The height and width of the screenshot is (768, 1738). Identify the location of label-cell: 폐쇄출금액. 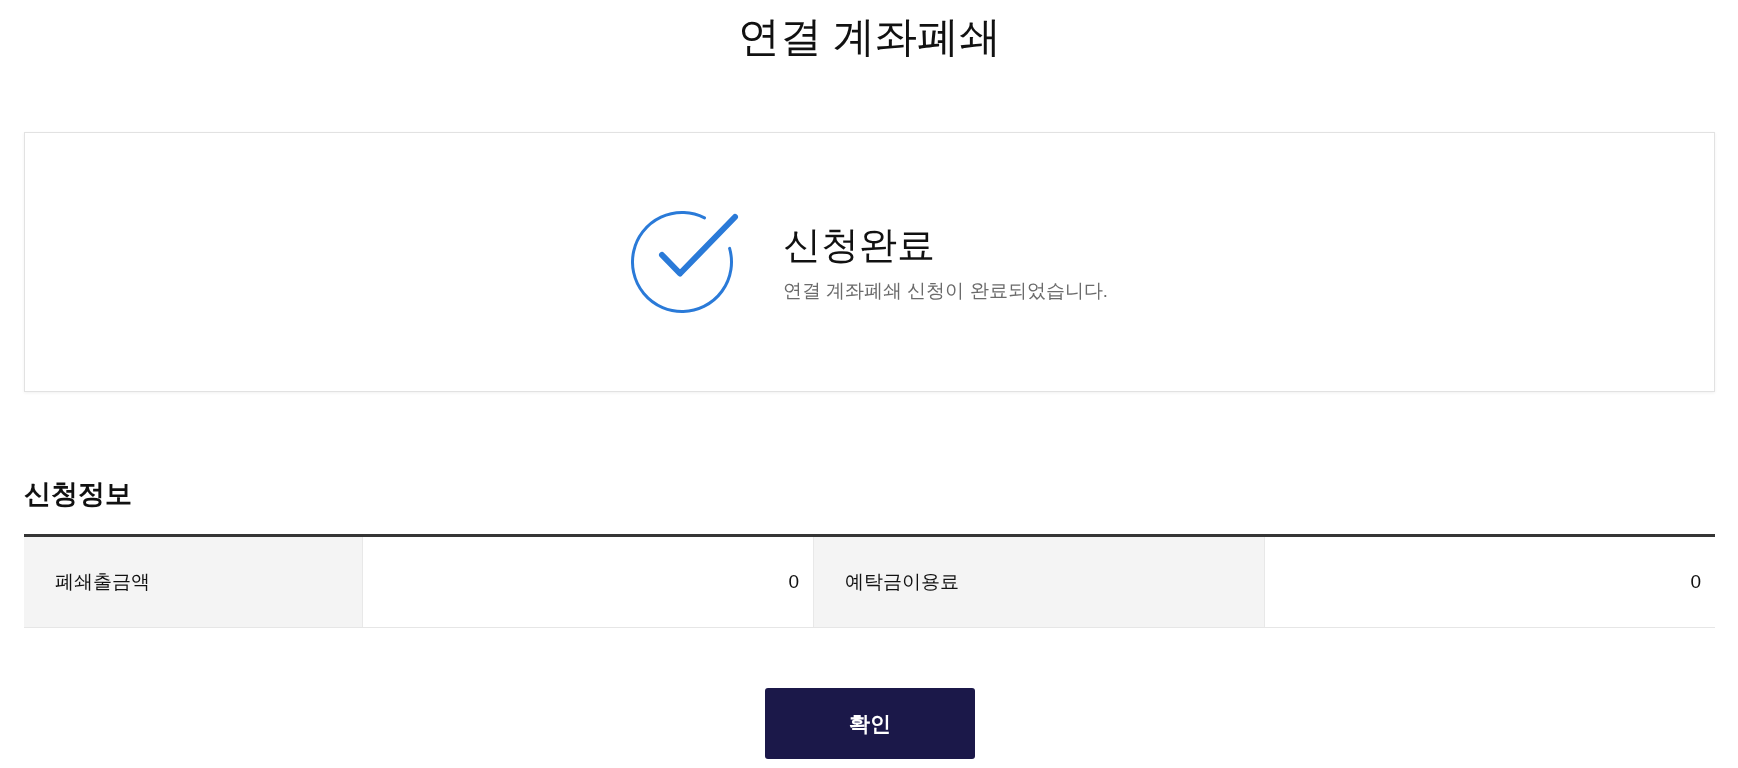
(193, 582).